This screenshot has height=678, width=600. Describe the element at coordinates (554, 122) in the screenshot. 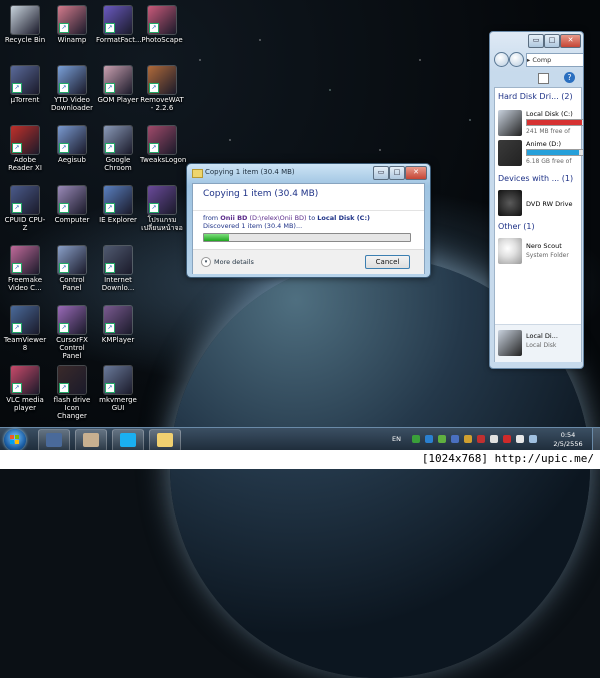

I see `drive-usage-fill` at that location.